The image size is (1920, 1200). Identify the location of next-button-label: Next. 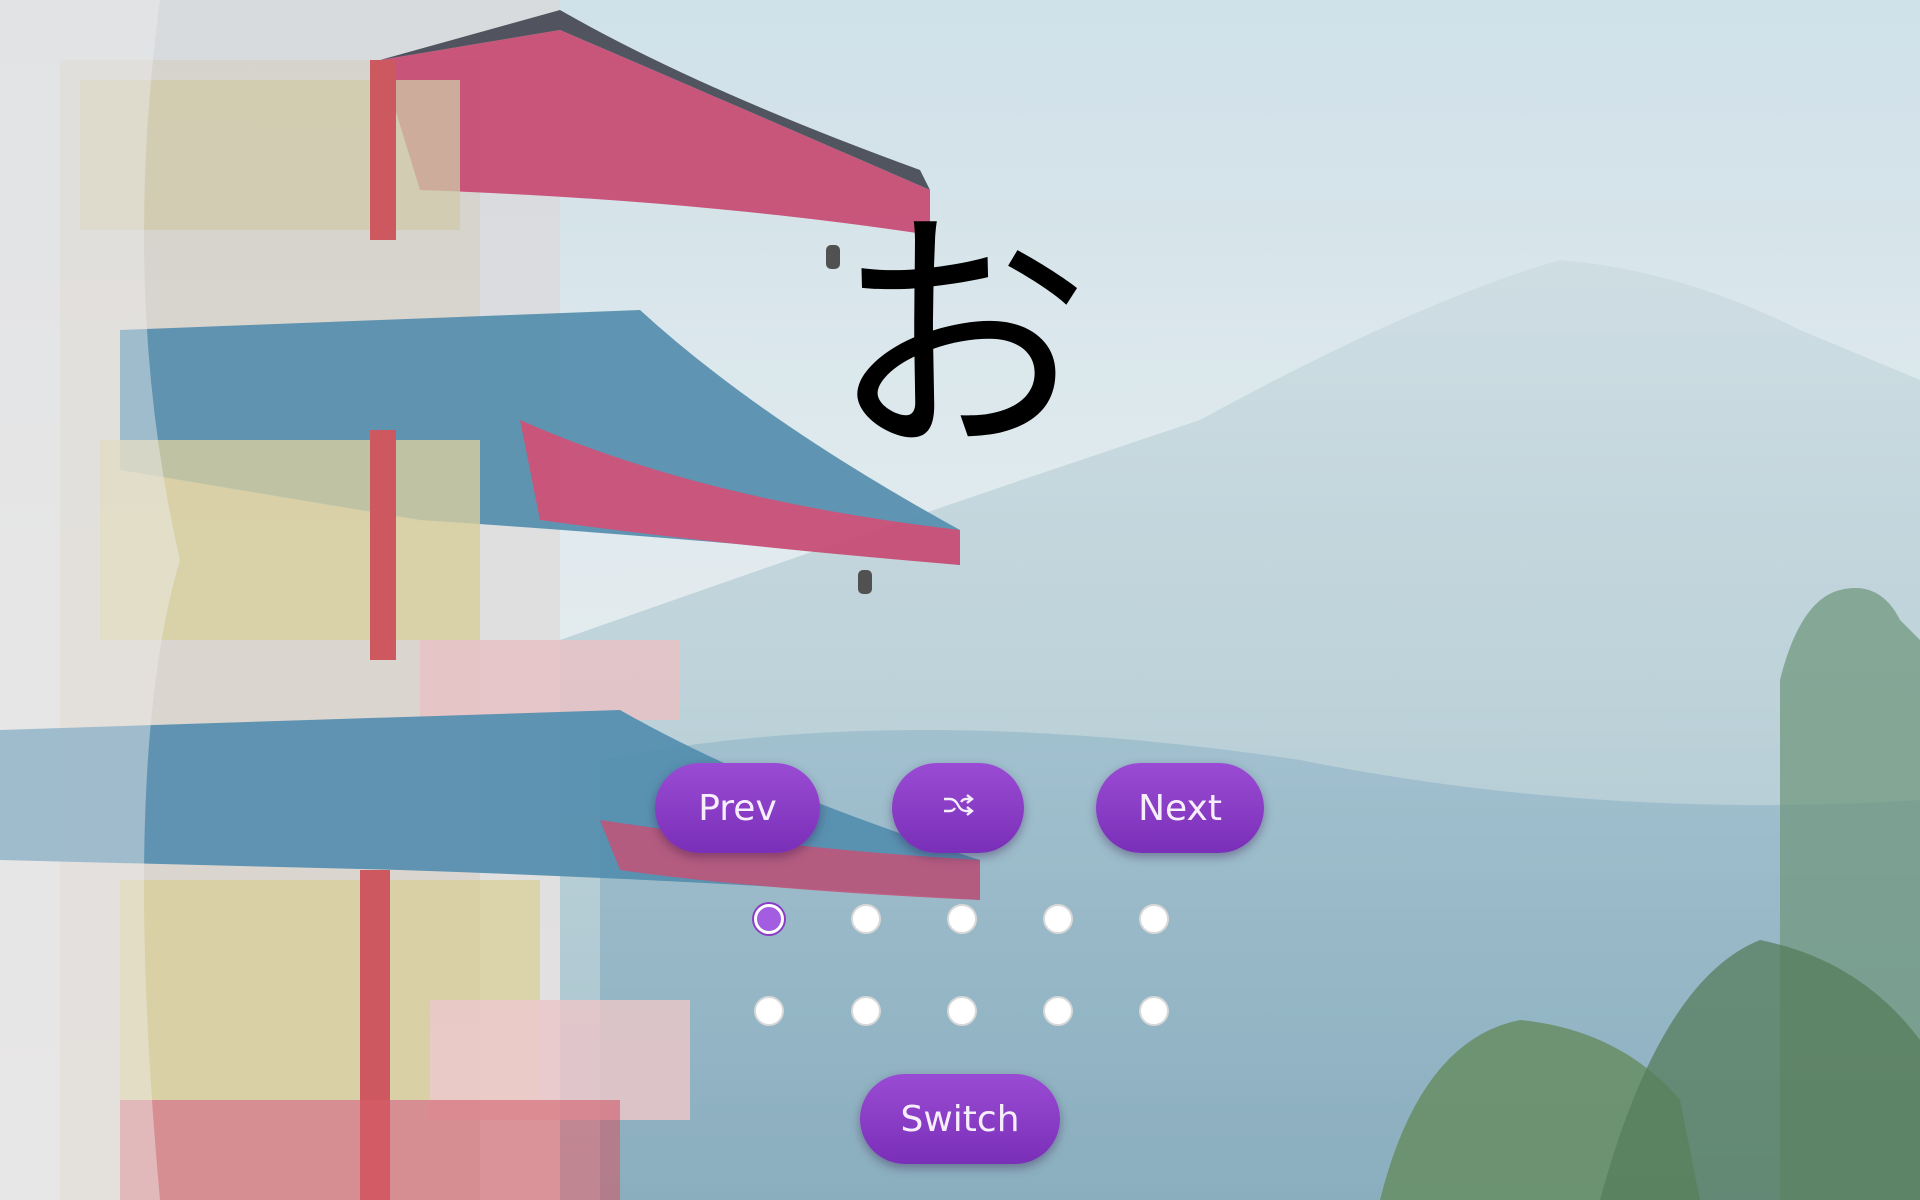
(1180, 808).